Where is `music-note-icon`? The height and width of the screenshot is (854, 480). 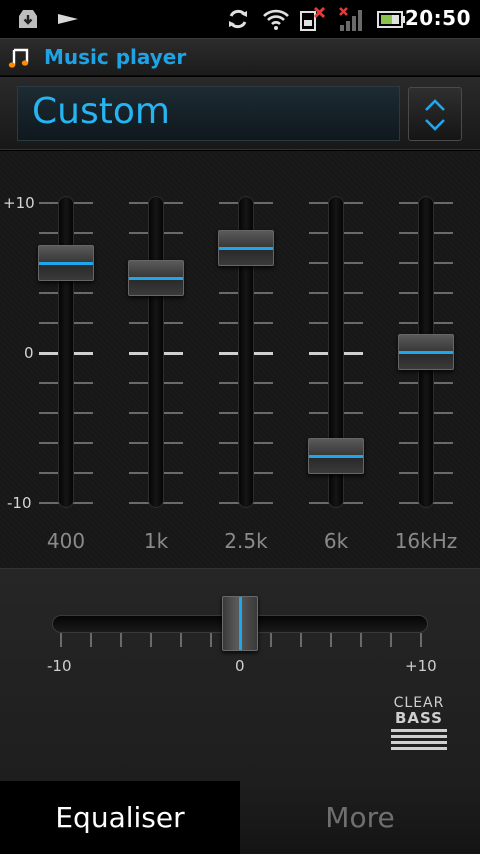
music-note-icon is located at coordinates (18, 58).